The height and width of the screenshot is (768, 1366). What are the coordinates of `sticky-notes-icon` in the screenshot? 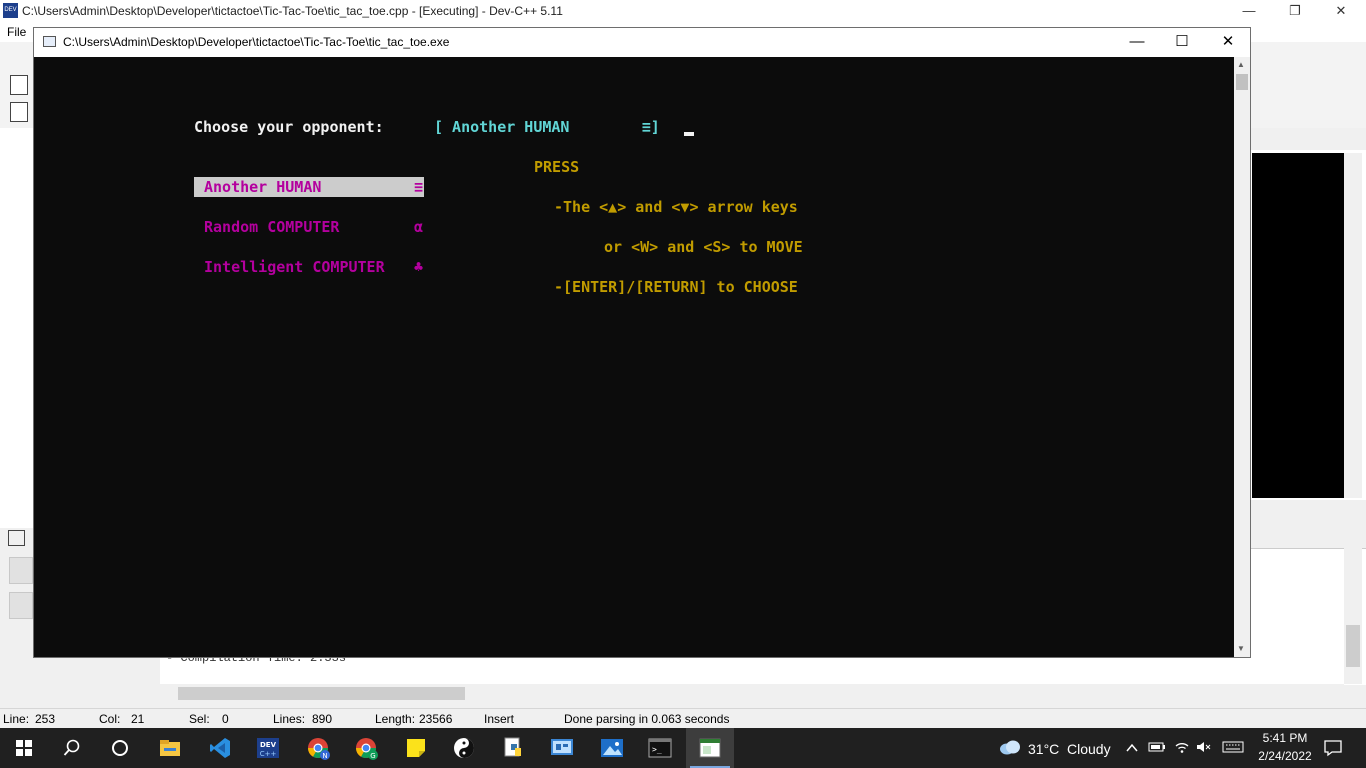 It's located at (416, 748).